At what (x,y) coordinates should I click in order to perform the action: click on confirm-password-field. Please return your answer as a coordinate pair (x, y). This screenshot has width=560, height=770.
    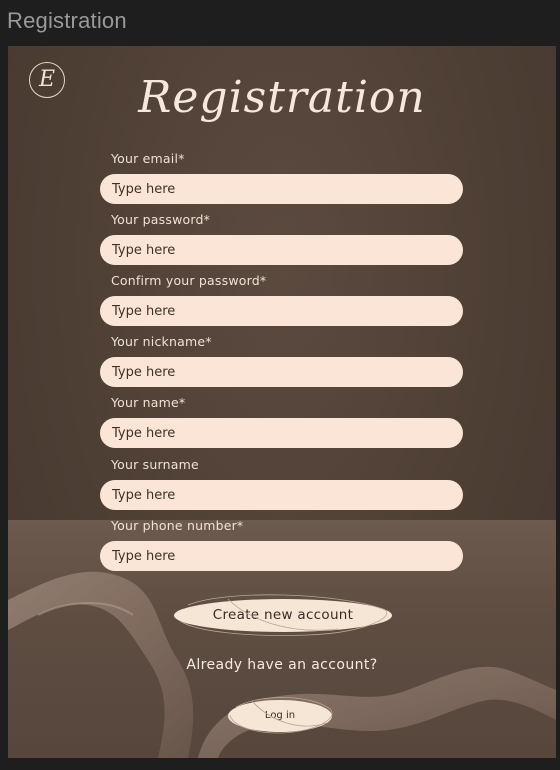
    Looking at the image, I should click on (281, 311).